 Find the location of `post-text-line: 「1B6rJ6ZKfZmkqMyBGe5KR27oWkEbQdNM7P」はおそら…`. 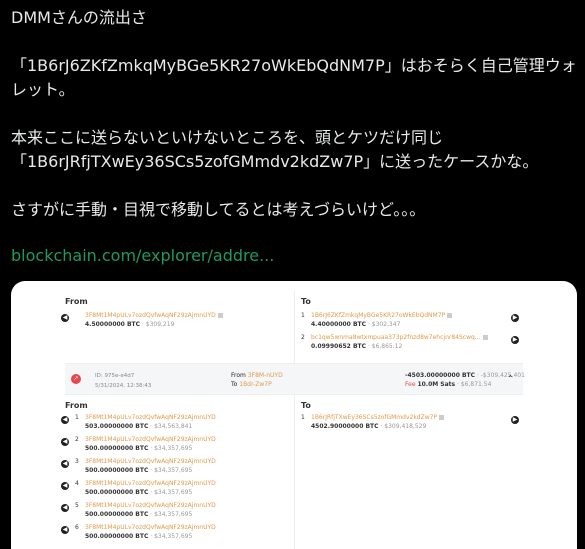

post-text-line: 「1B6rJ6ZKfZmkqMyBGe5KR27oWkEbQdNM7P」はおそら… is located at coordinates (294, 65).